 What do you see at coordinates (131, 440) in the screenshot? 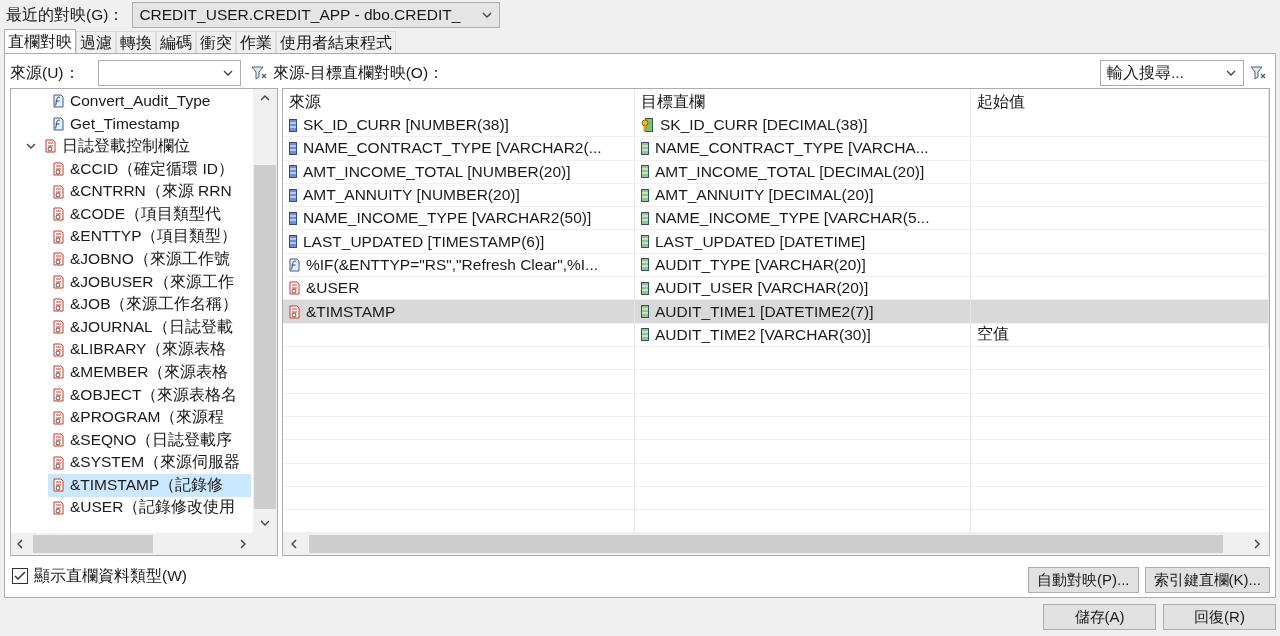
I see `tree-item: &SEQNO（日誌登載序` at bounding box center [131, 440].